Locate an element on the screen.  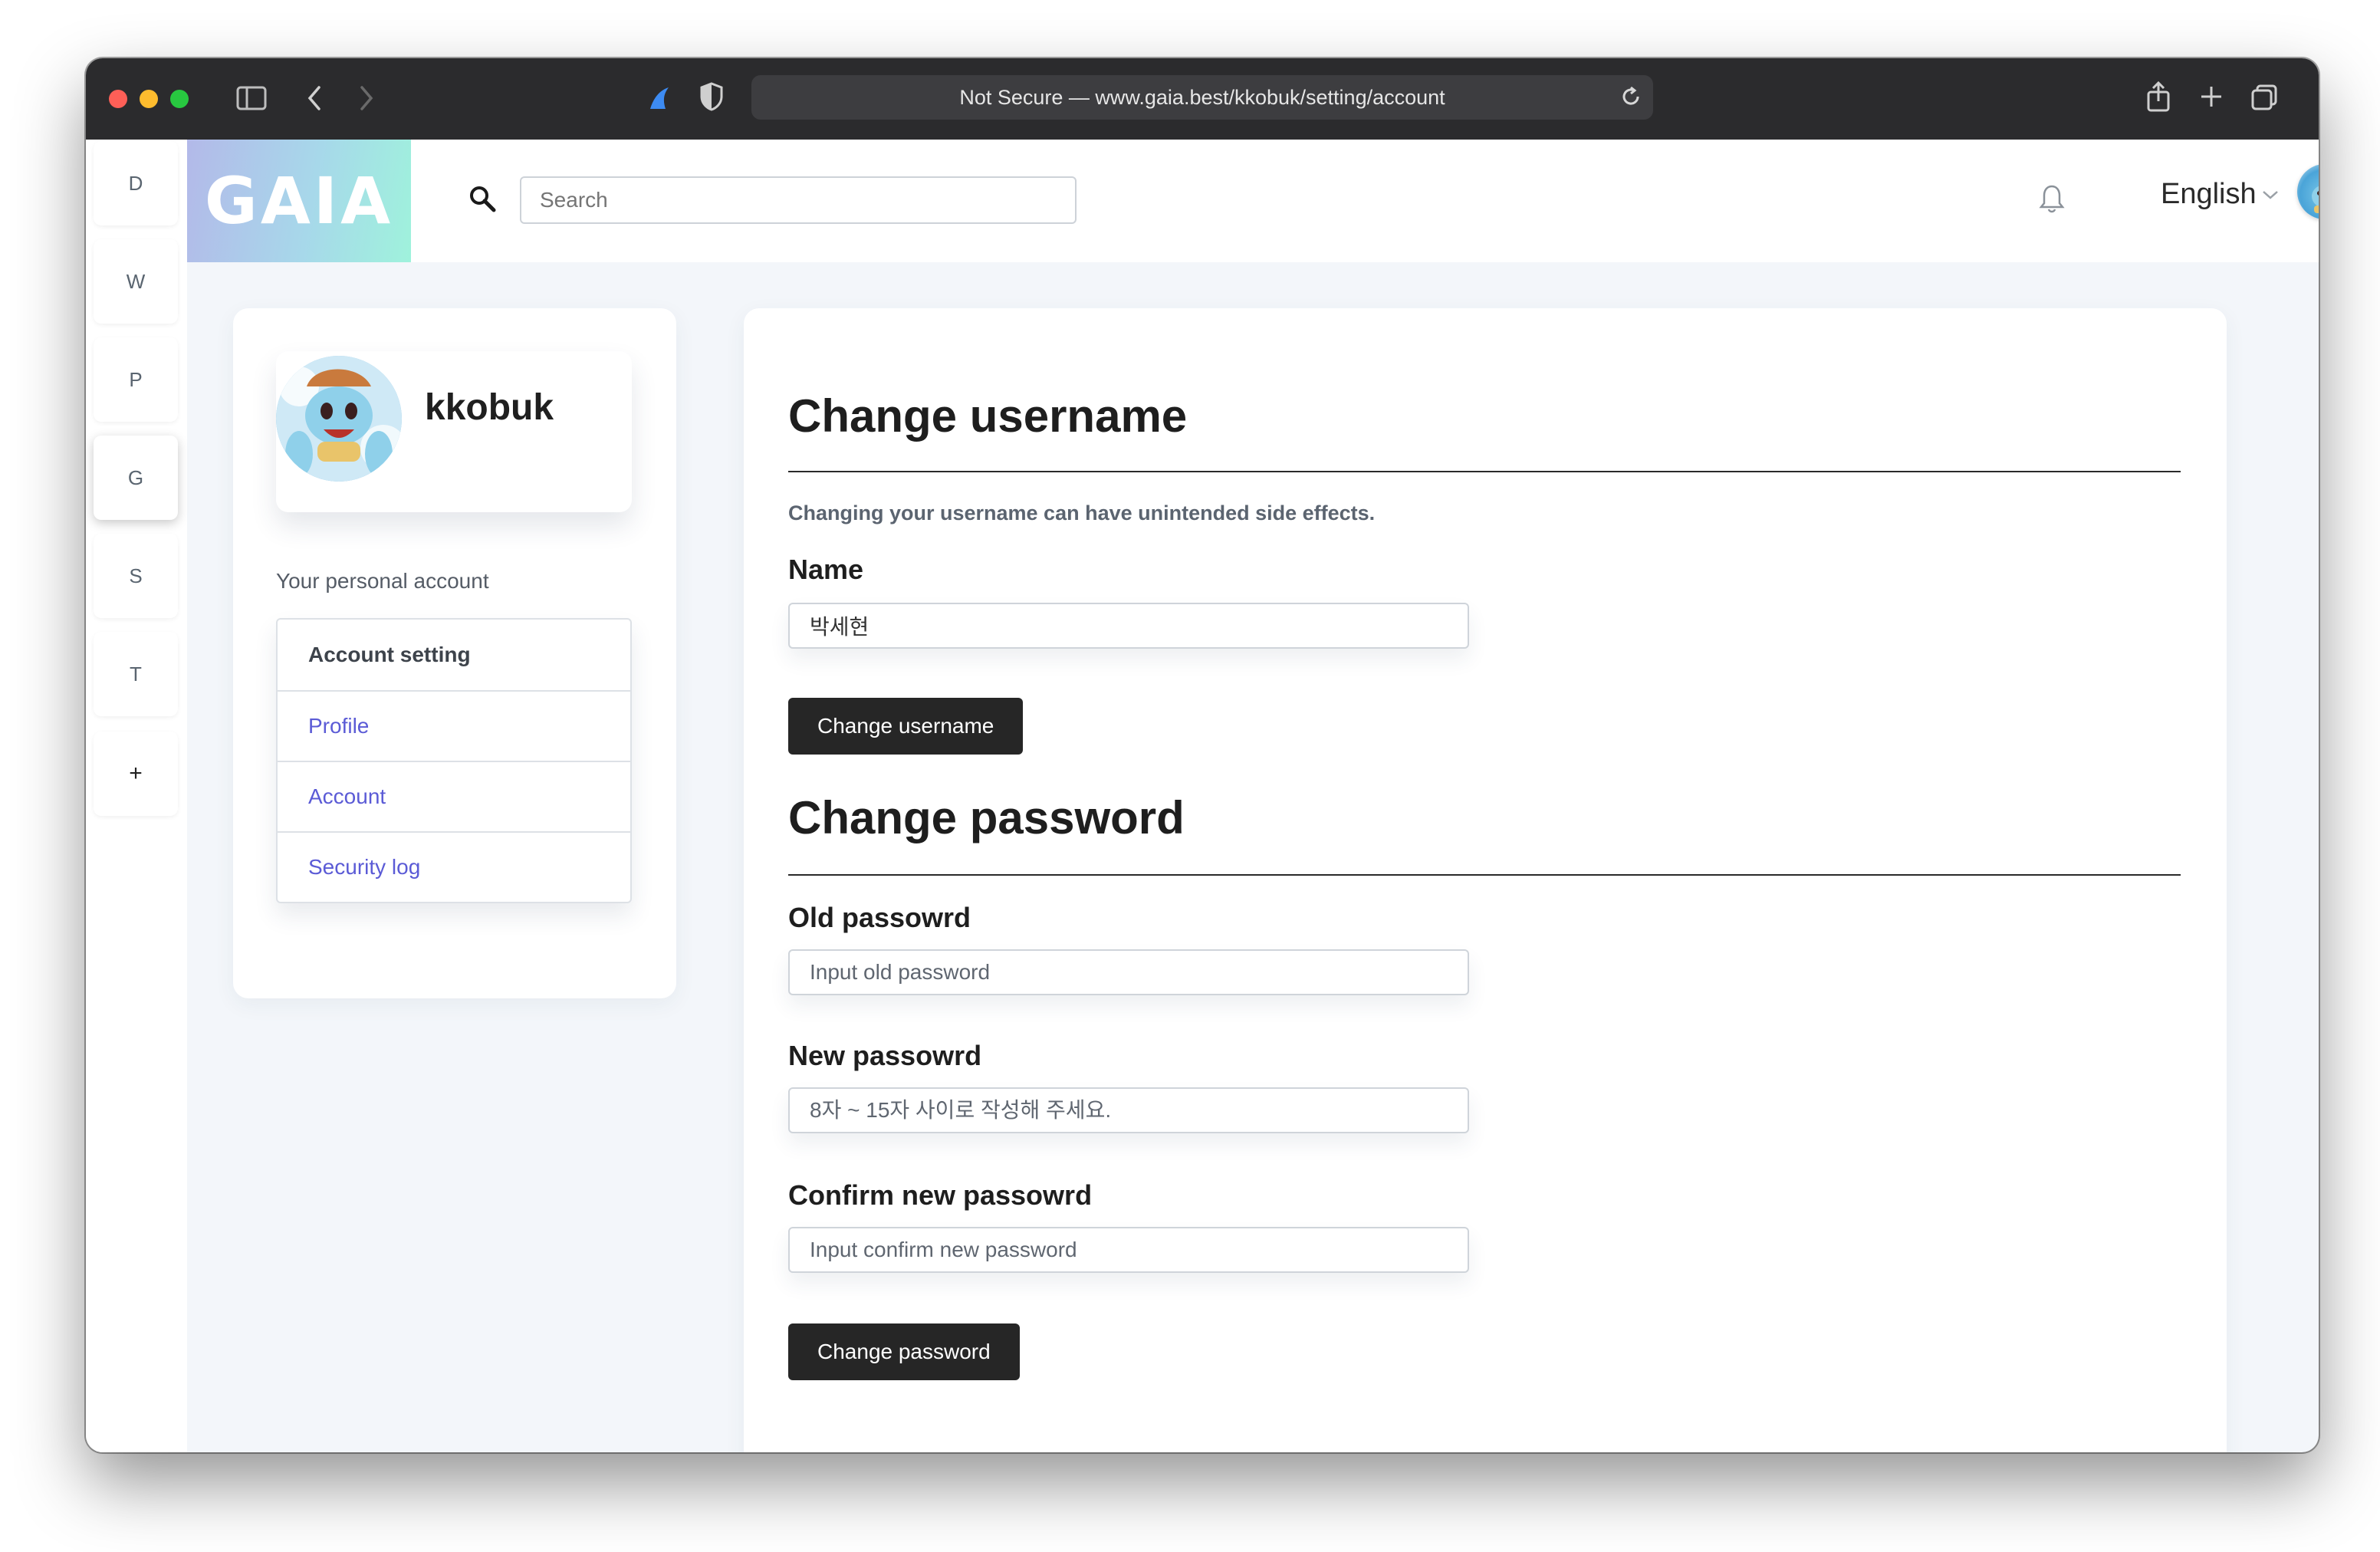
rail-item-d: D is located at coordinates (136, 183).